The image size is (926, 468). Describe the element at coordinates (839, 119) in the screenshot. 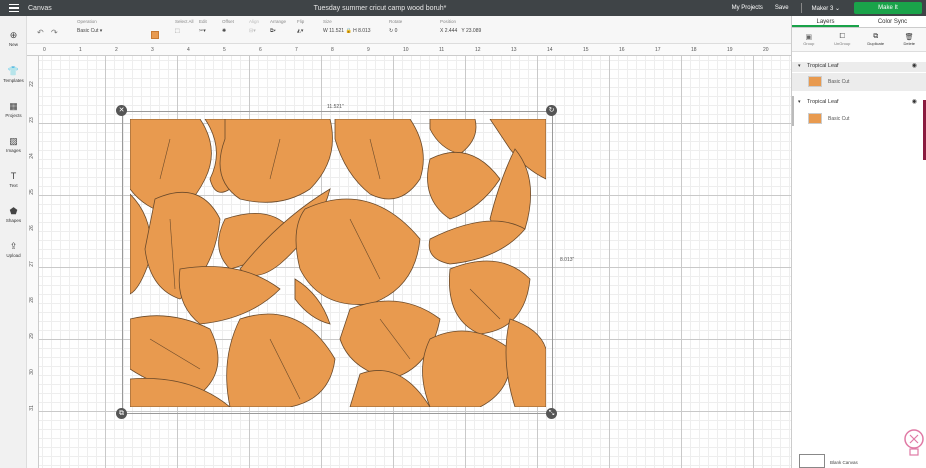

I see `layer-name: Basic Cut` at that location.